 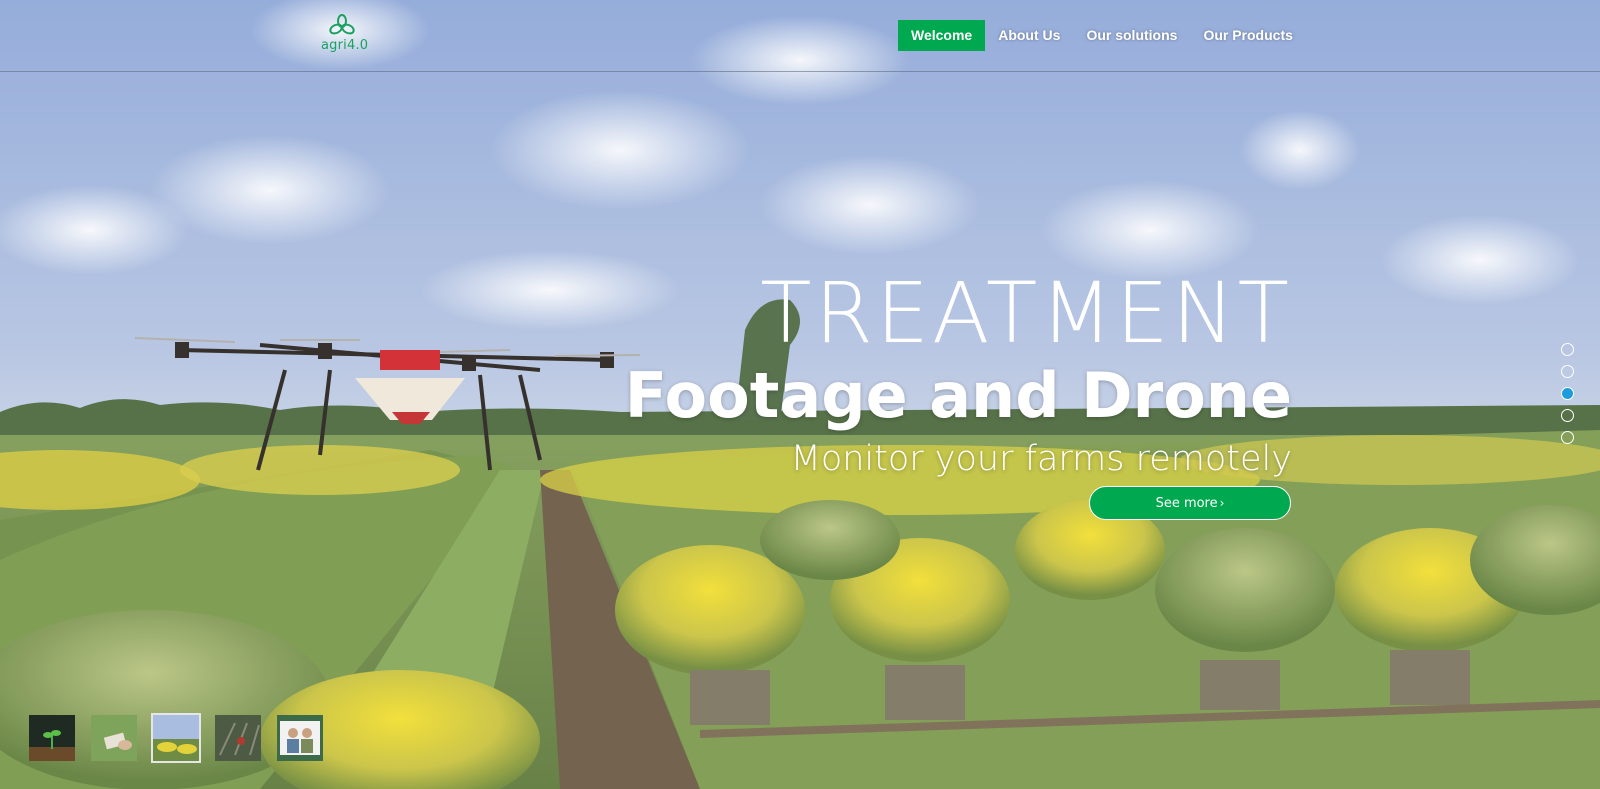 I want to click on brand-logo: agri4.0, so click(x=343, y=34).